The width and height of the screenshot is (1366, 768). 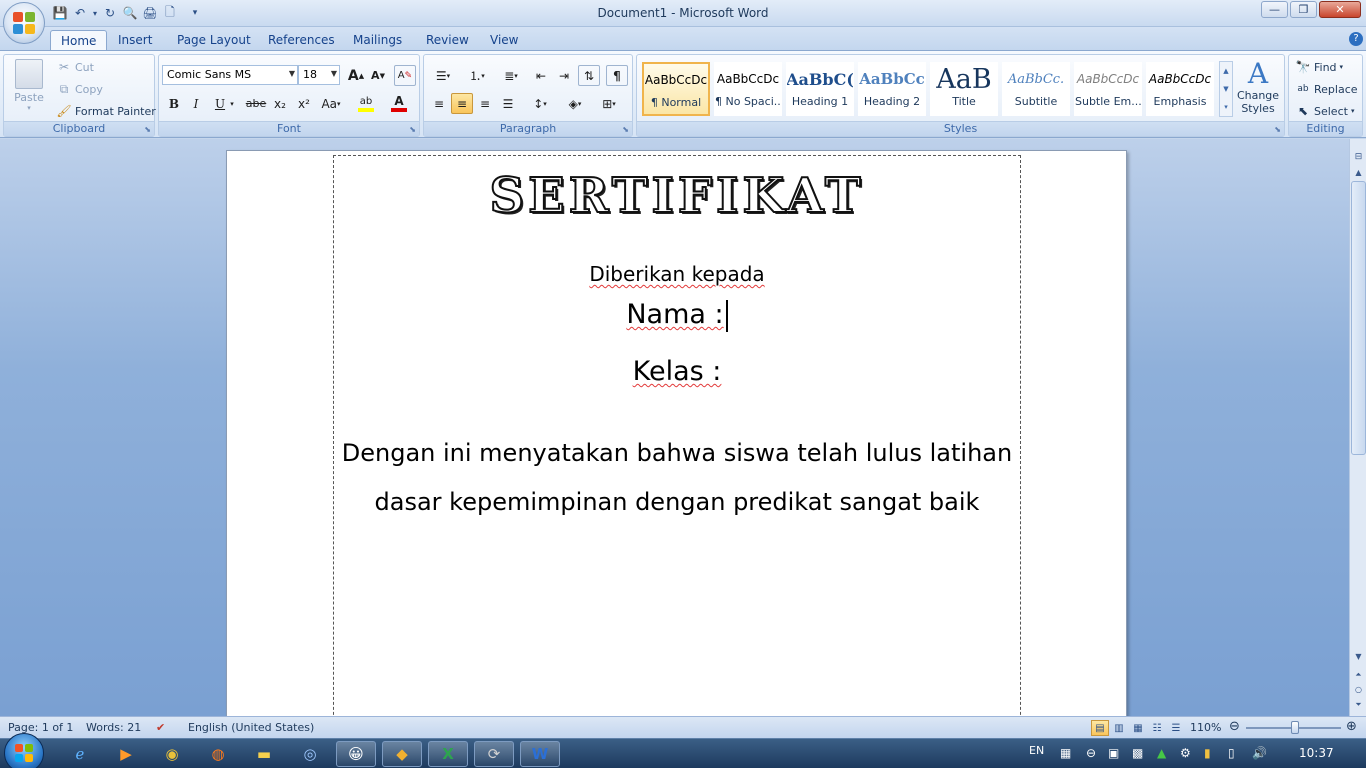 What do you see at coordinates (1226, 71) in the screenshot?
I see `scroll-up-icon: ▲` at bounding box center [1226, 71].